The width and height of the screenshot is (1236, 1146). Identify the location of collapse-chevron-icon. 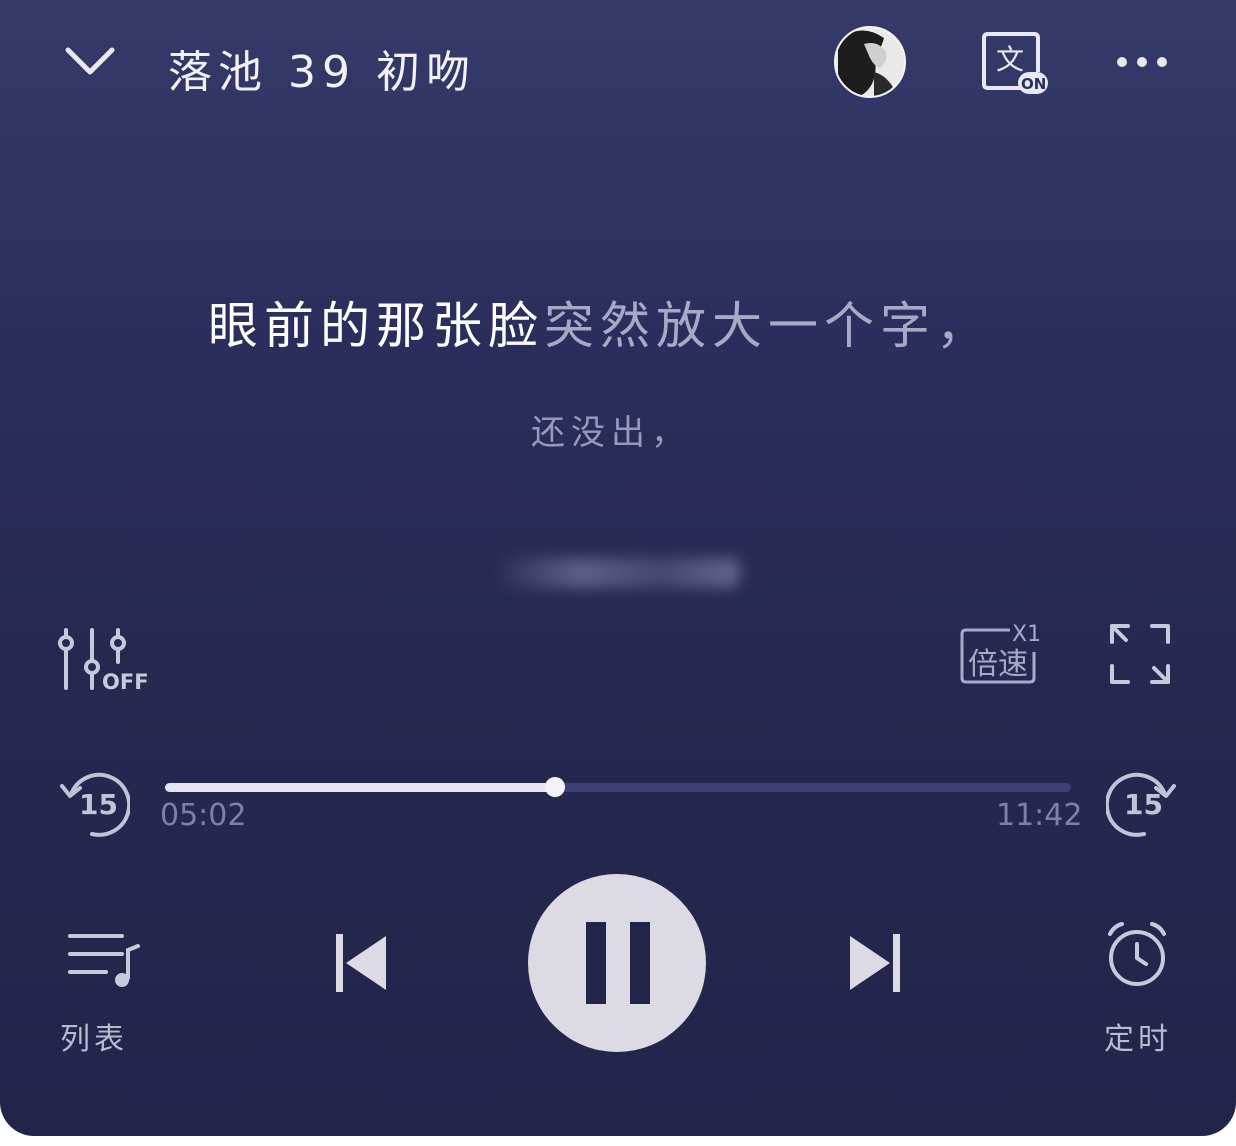
(90, 62).